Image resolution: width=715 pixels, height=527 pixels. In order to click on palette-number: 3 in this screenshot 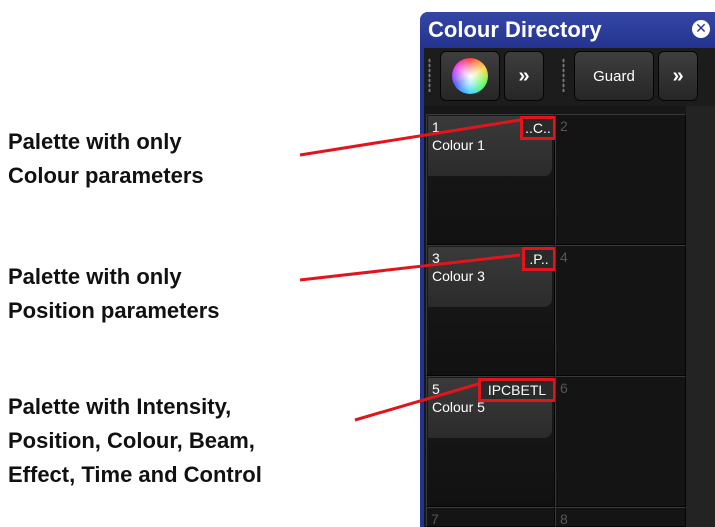, I will do `click(436, 258)`.